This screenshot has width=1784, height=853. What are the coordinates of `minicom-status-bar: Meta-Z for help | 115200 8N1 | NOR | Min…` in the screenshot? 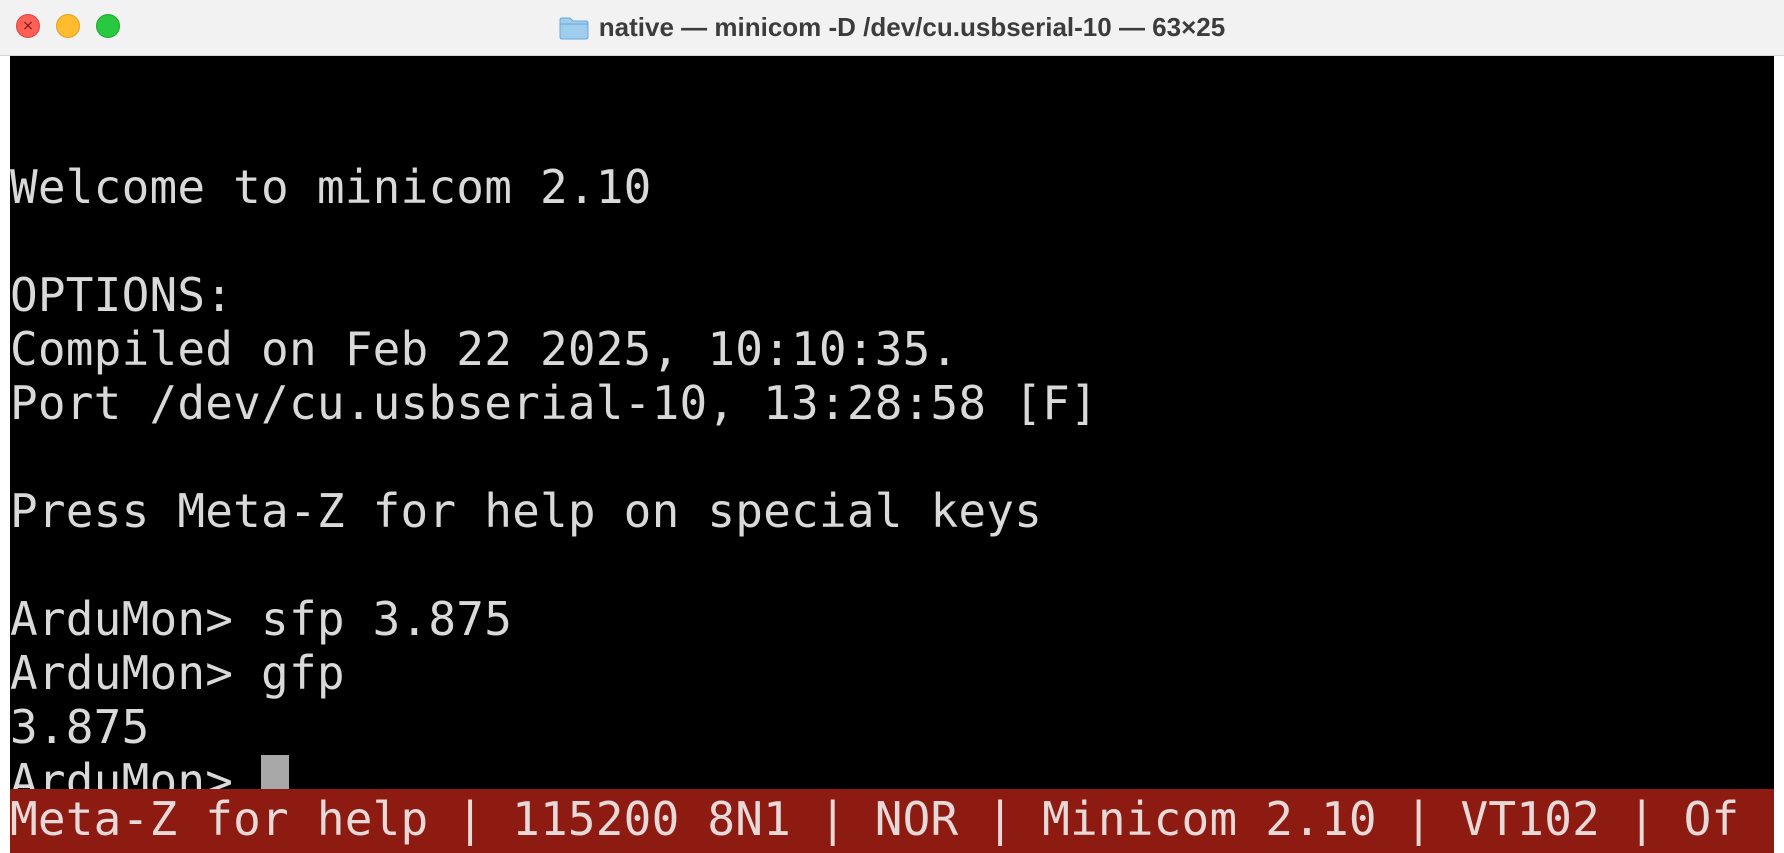 It's located at (892, 821).